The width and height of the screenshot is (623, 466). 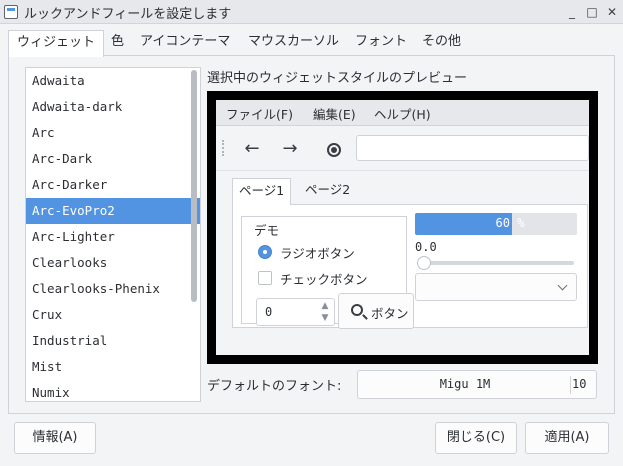 What do you see at coordinates (334, 150) in the screenshot?
I see `record-icon` at bounding box center [334, 150].